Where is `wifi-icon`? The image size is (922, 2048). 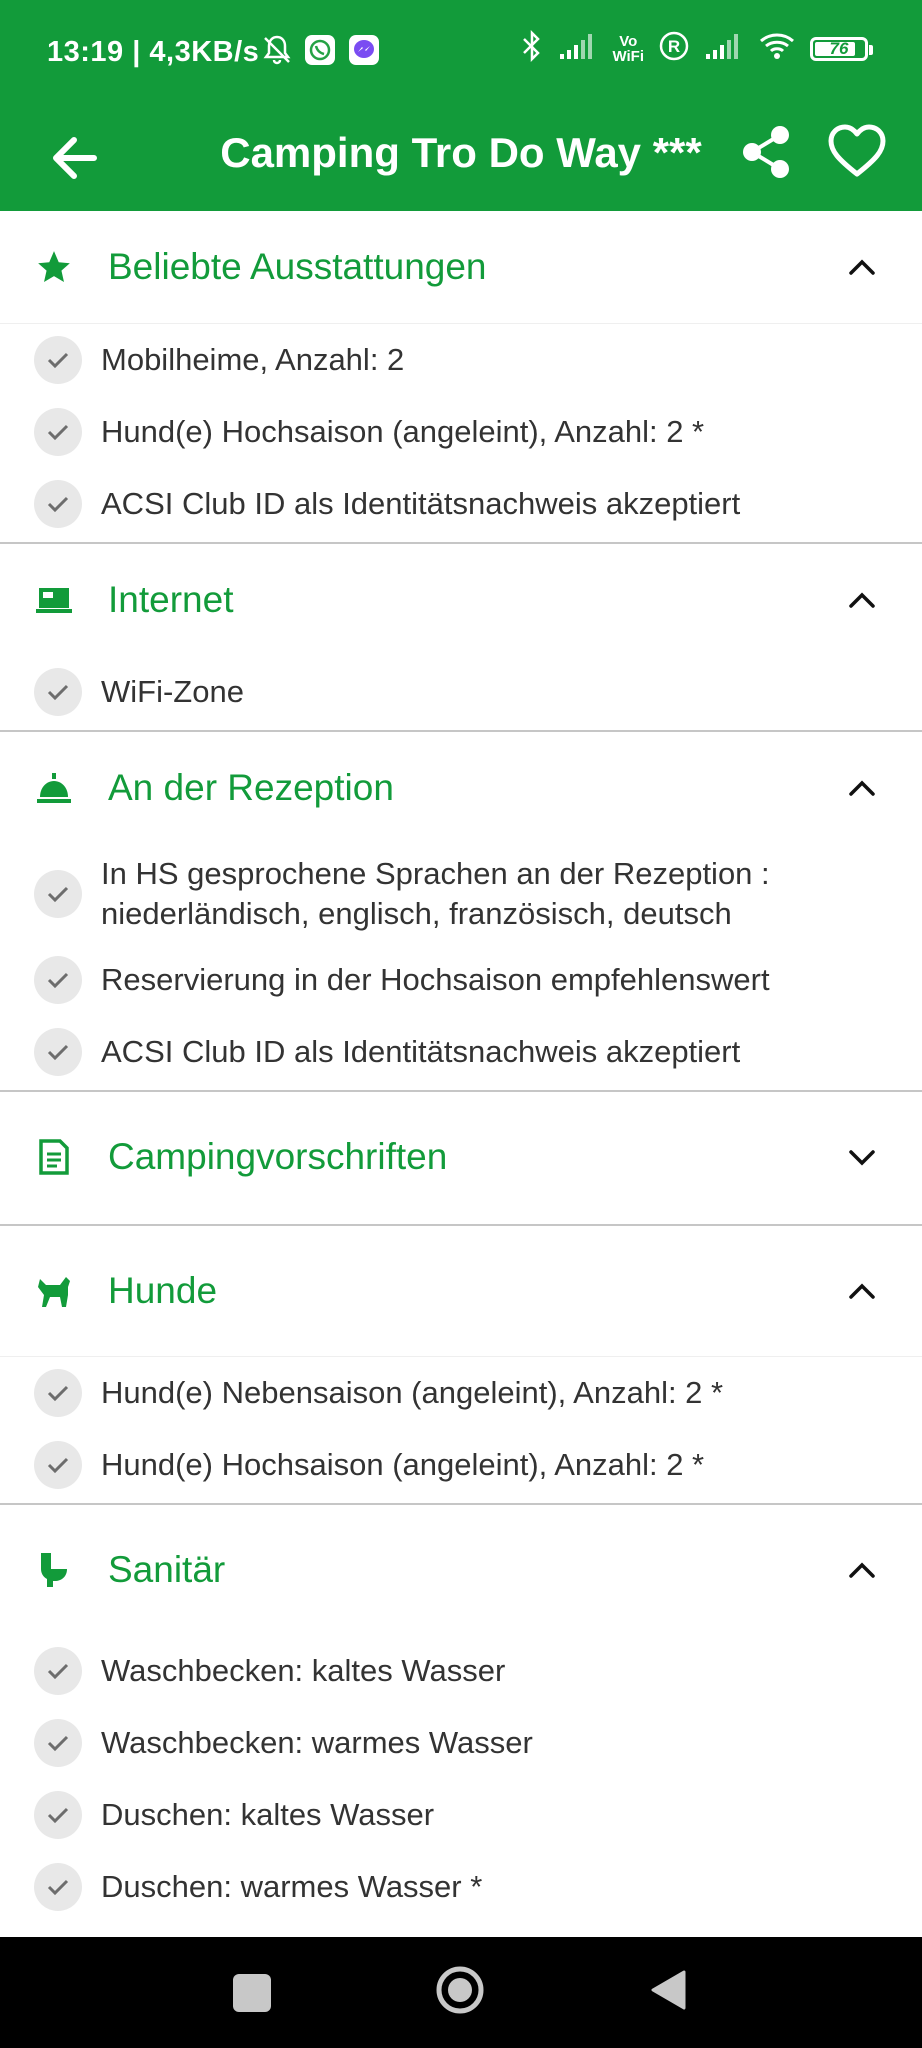 wifi-icon is located at coordinates (777, 48).